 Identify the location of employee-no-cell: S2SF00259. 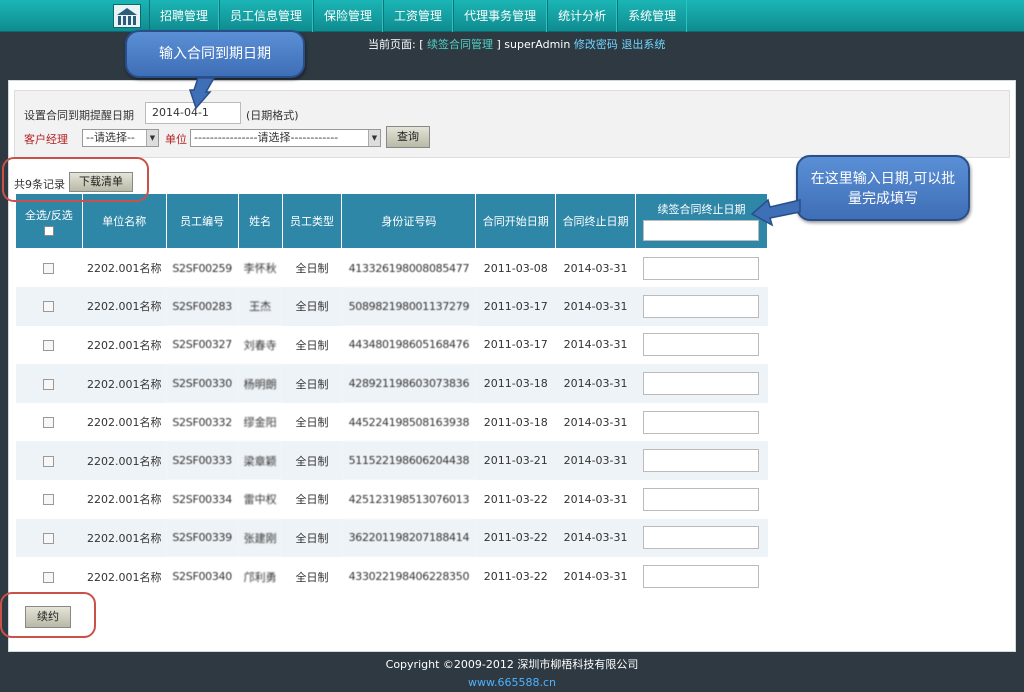
(202, 268).